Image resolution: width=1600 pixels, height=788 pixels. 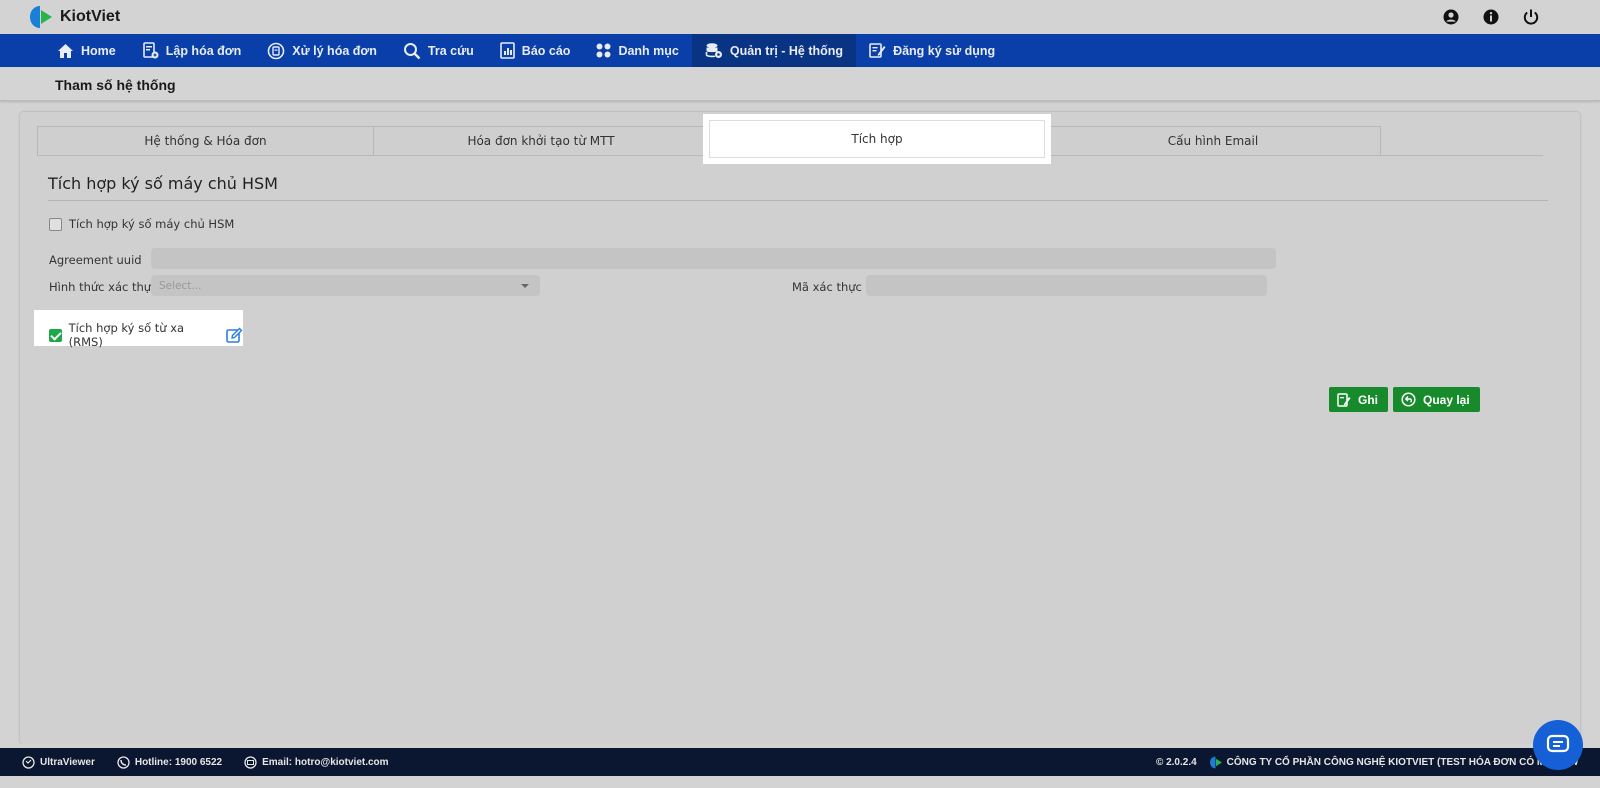 I want to click on tab-mtt-invoice: Hóa đơn khởi tạo từ MTT, so click(x=541, y=140).